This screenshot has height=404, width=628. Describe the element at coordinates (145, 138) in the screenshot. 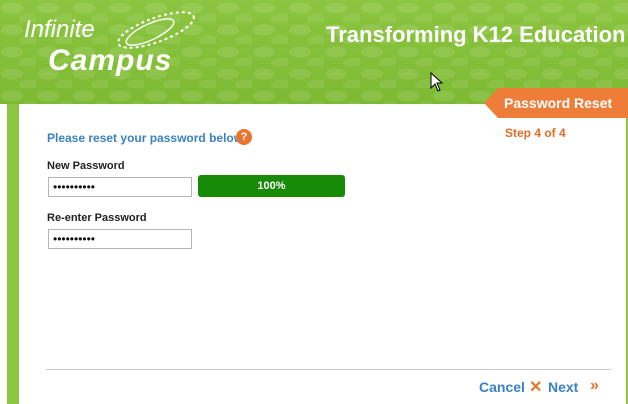

I see `form-instruction: Please reset your password below` at that location.